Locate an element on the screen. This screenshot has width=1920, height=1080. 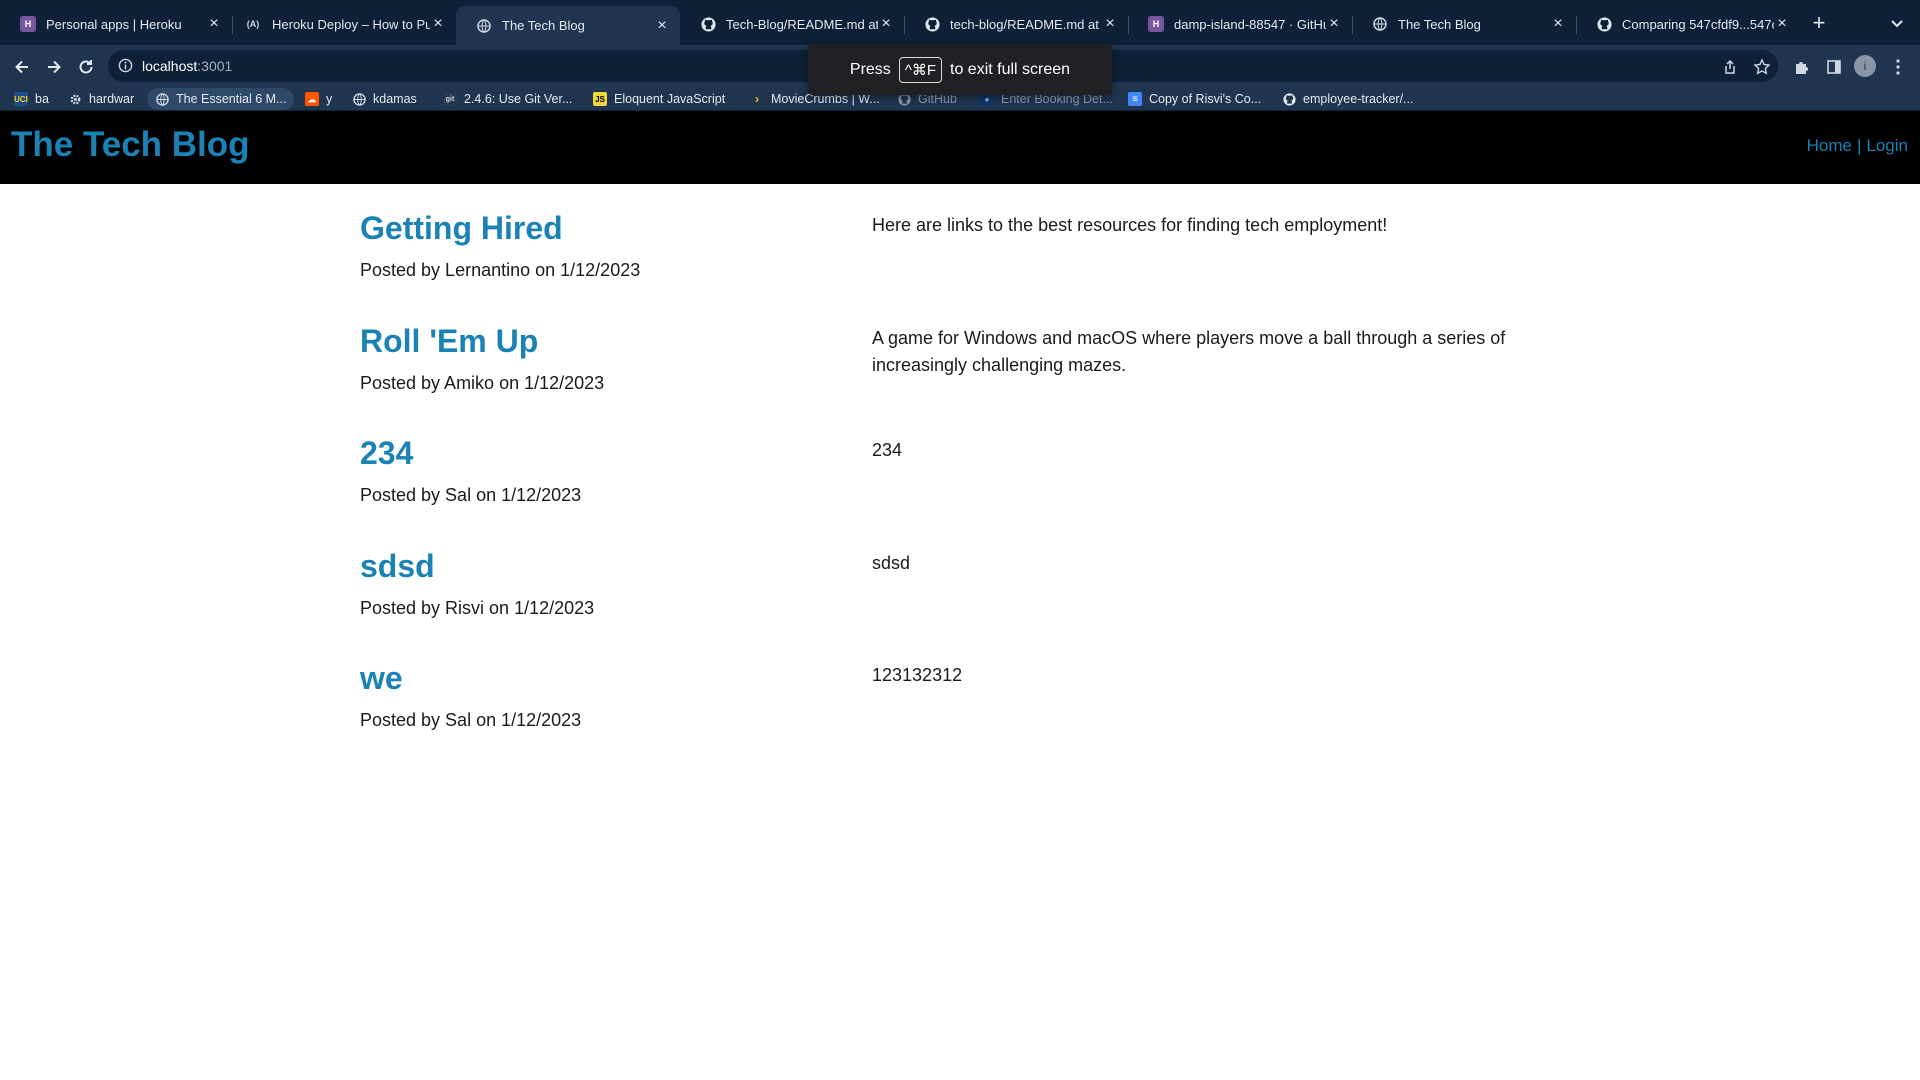
bookmark-item: ☁ y is located at coordinates (318, 99).